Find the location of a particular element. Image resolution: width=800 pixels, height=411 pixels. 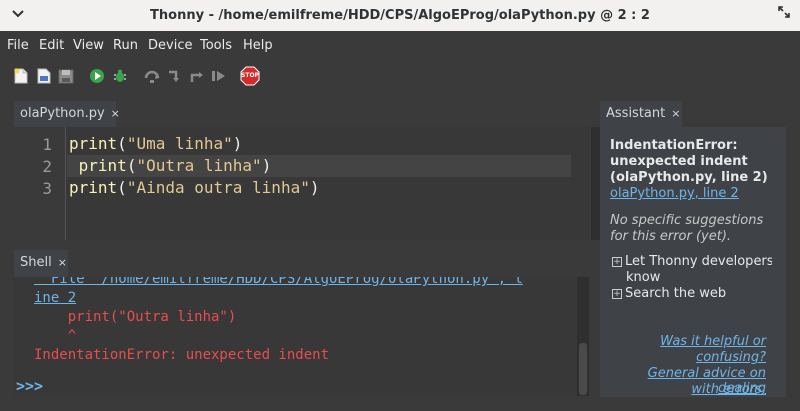

line-number: 3 is located at coordinates (47, 188).